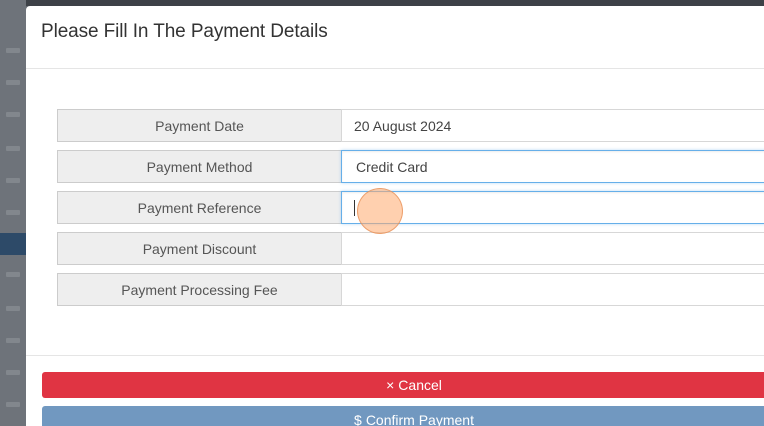 This screenshot has width=764, height=426. Describe the element at coordinates (559, 207) in the screenshot. I see `payment-reference-input` at that location.